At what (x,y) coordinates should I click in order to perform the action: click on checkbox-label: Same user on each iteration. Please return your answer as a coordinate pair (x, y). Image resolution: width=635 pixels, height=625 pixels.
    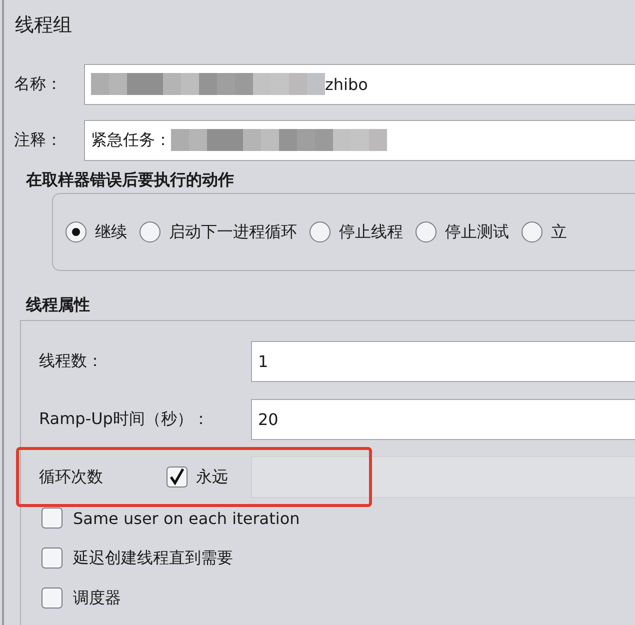
    Looking at the image, I should click on (186, 518).